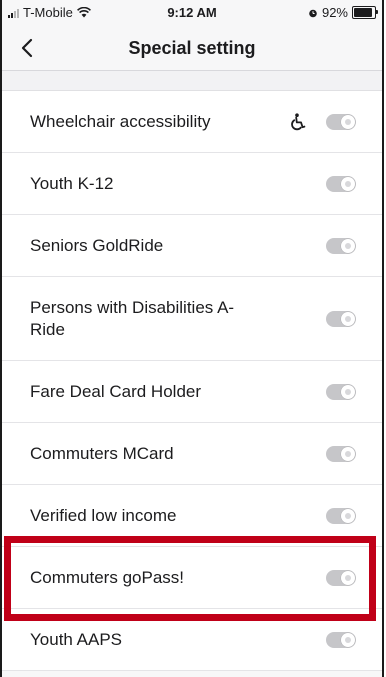 The image size is (386, 677). I want to click on setting-row-fare-deal-card-holder: Fare Deal Card Holder, so click(192, 392).